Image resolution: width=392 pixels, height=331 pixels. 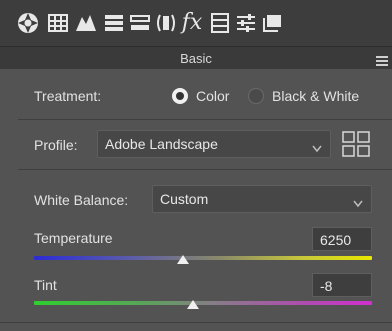 I want to click on panel-header: Basic, so click(x=196, y=57).